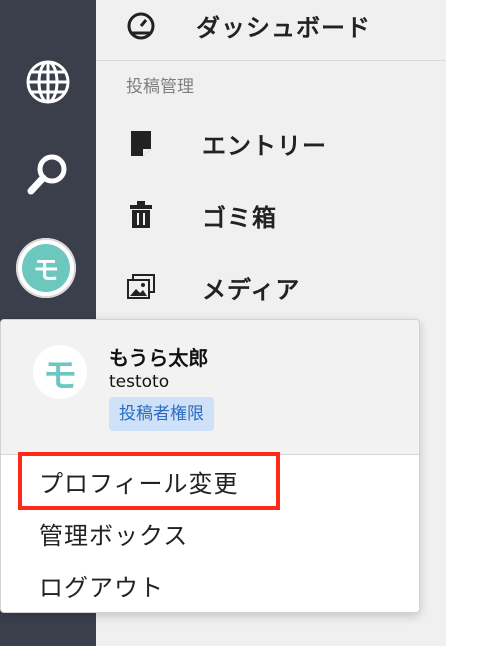 This screenshot has height=646, width=482. What do you see at coordinates (113, 533) in the screenshot?
I see `admin-box-link: 管理ボックス` at bounding box center [113, 533].